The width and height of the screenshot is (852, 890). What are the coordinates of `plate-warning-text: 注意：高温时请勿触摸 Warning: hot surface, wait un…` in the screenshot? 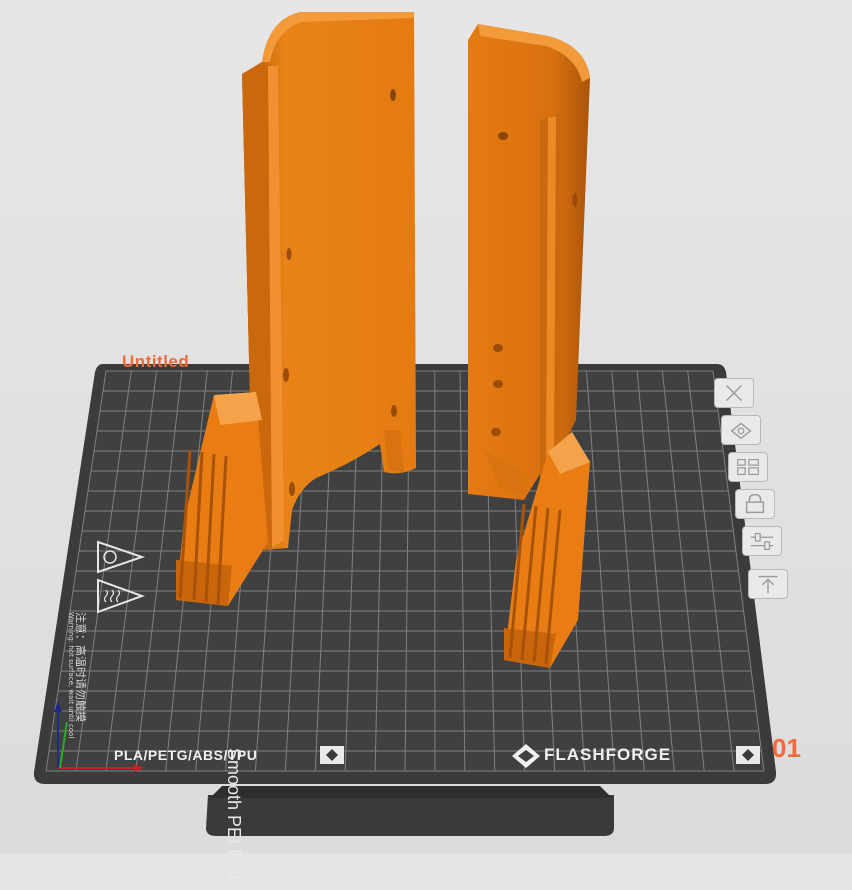 It's located at (76, 667).